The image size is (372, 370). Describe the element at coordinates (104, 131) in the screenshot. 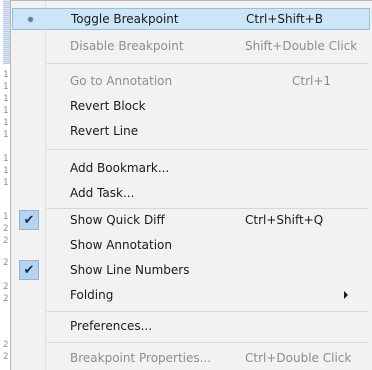

I see `menu-item-label: Revert Line` at that location.